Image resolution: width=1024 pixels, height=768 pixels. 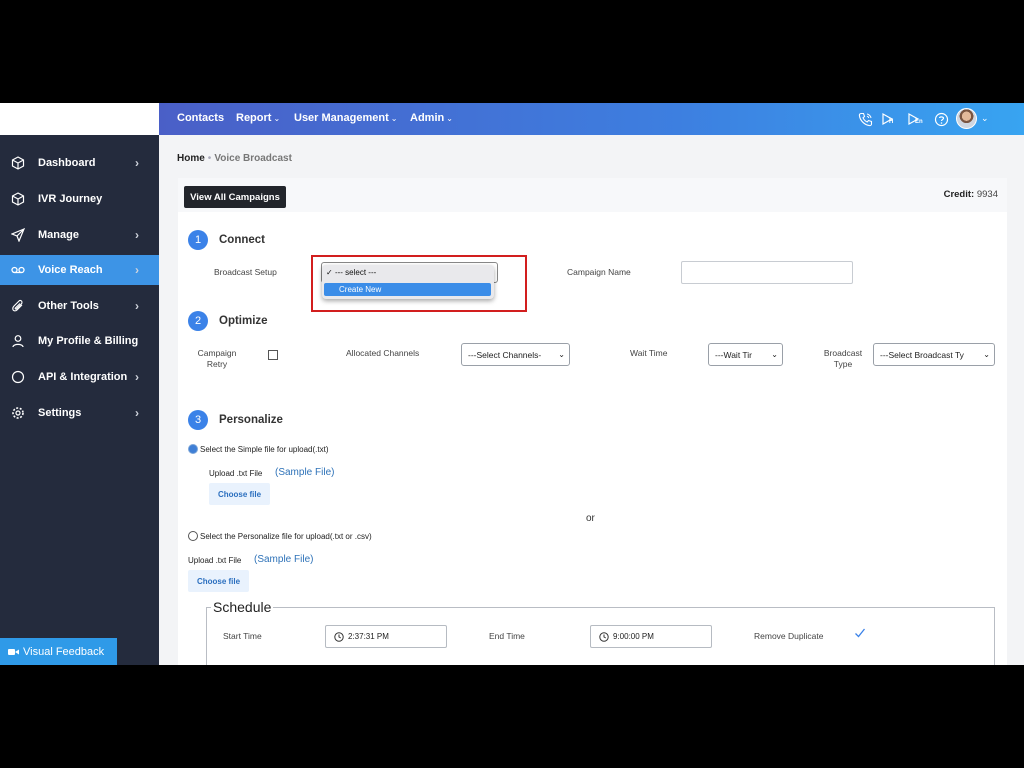 I want to click on nav-contacts: Contacts, so click(x=200, y=118).